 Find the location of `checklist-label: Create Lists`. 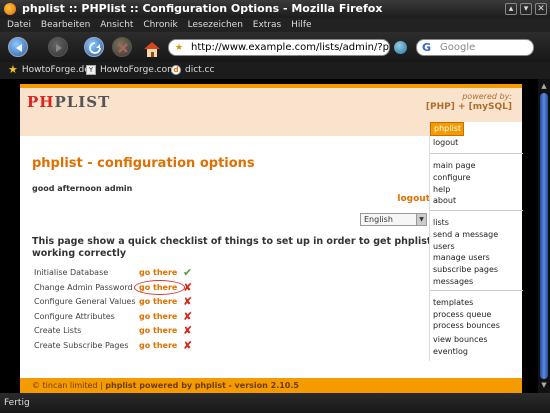

checklist-label: Create Lists is located at coordinates (58, 330).